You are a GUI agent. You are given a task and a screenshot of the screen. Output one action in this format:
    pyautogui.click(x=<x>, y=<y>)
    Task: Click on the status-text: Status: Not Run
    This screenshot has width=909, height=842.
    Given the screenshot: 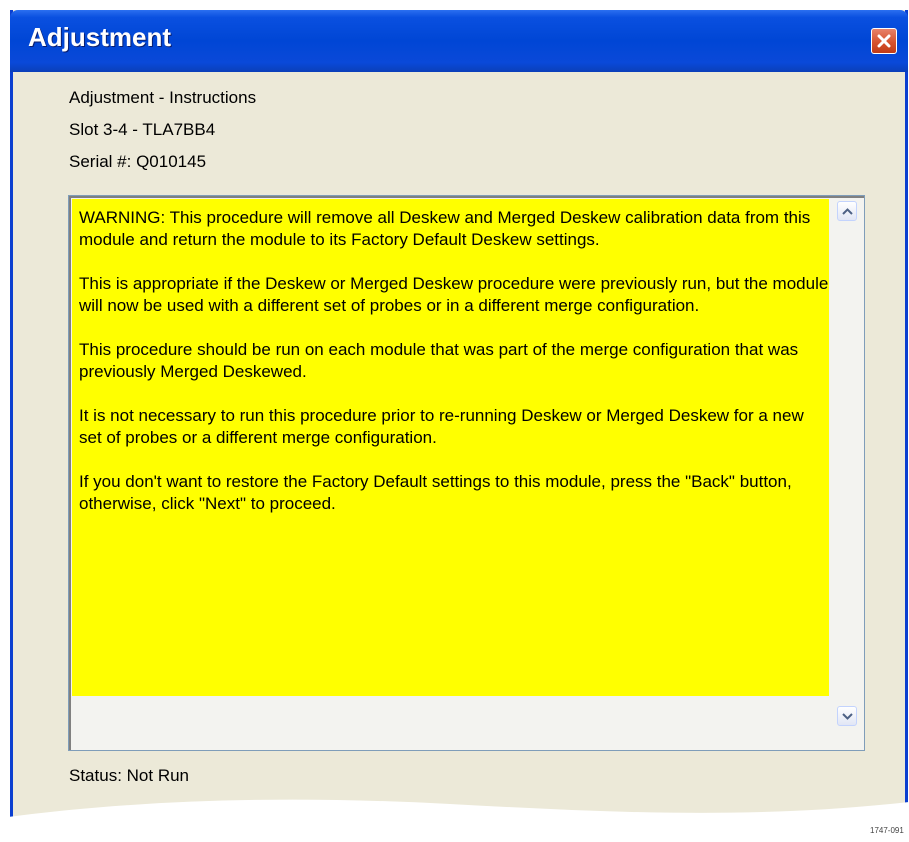 What is the action you would take?
    pyautogui.click(x=129, y=775)
    